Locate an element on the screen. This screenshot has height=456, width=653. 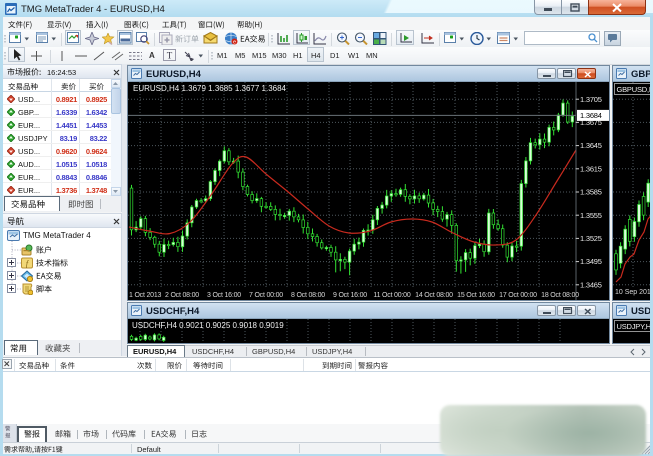
svg-text: 1.3585 is located at coordinates (591, 192).